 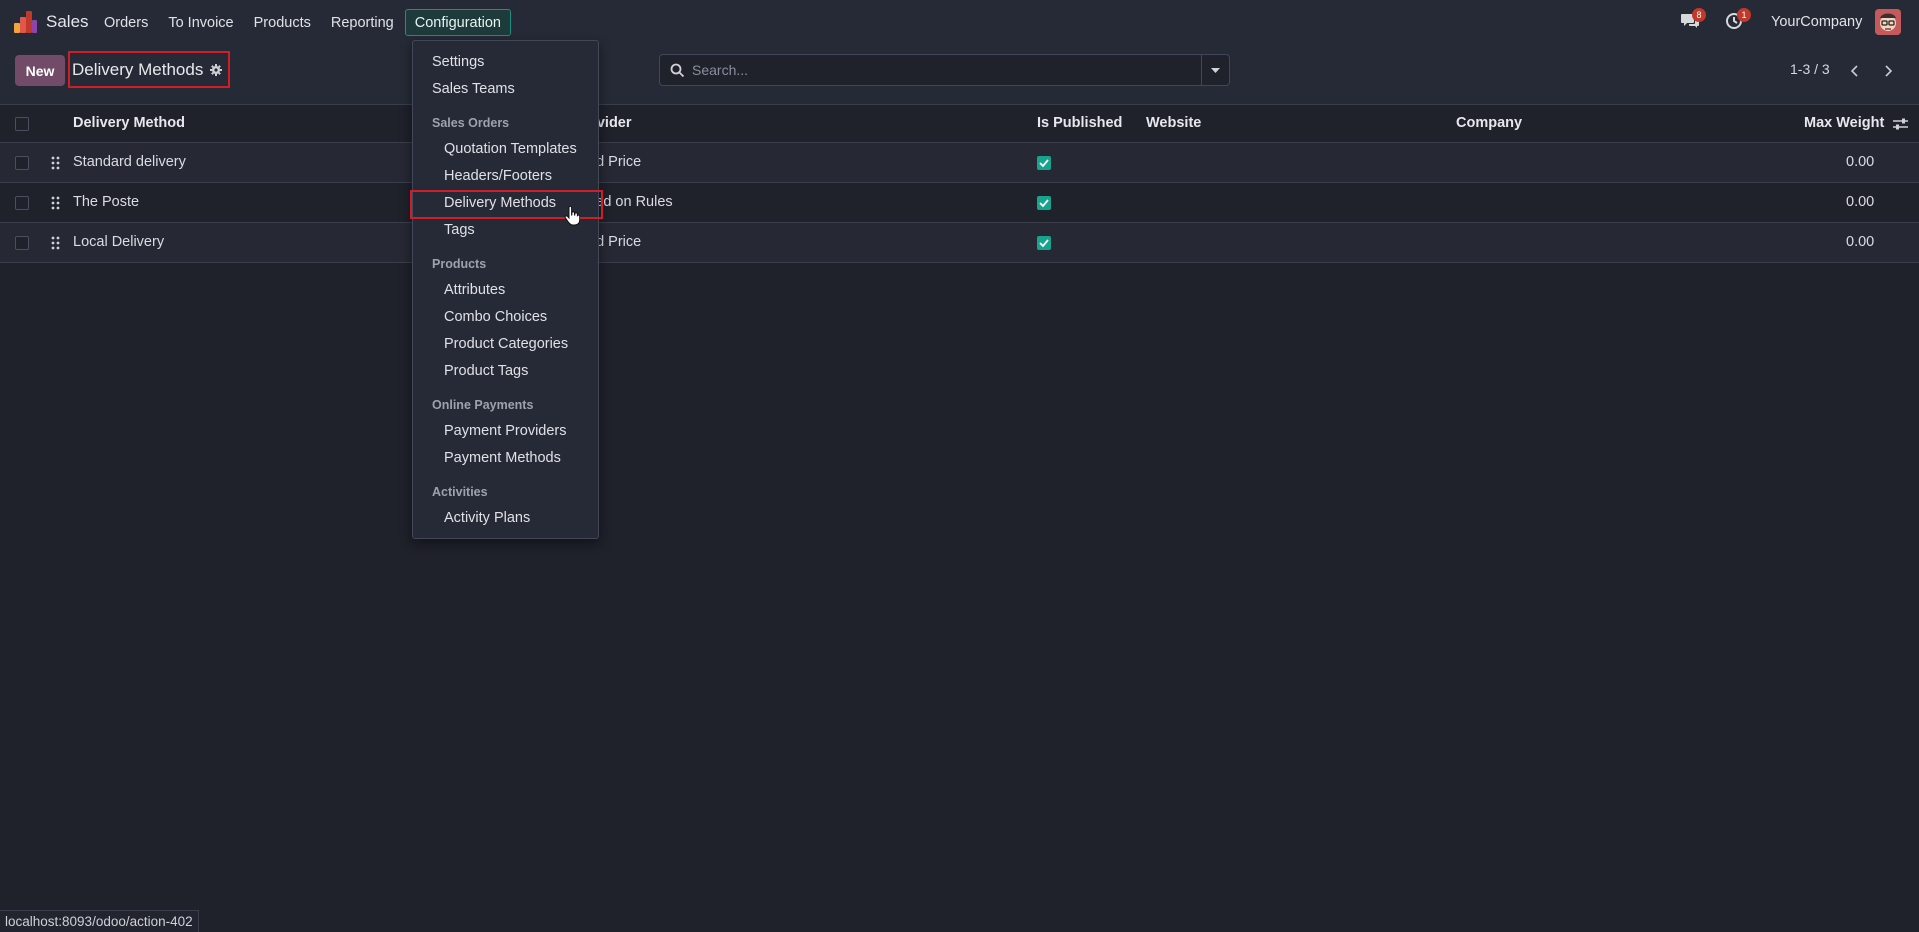 What do you see at coordinates (22, 124) in the screenshot?
I see `select-all-checkbox` at bounding box center [22, 124].